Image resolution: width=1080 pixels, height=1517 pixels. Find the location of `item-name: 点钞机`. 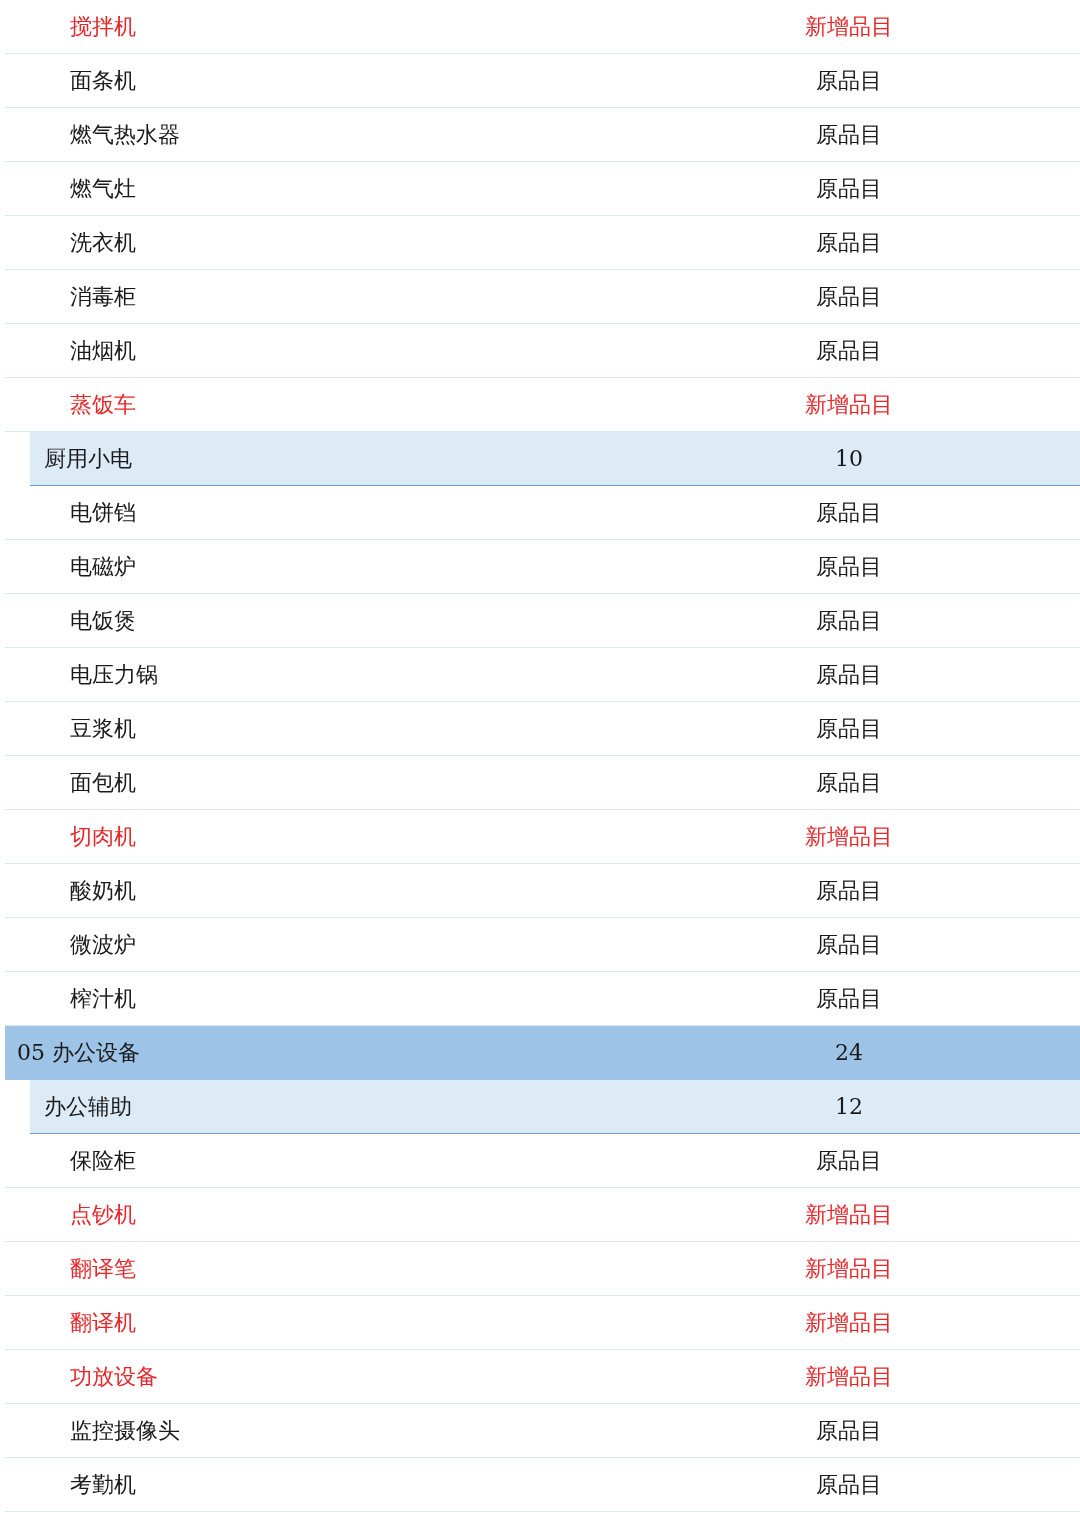

item-name: 点钞机 is located at coordinates (102, 1214).